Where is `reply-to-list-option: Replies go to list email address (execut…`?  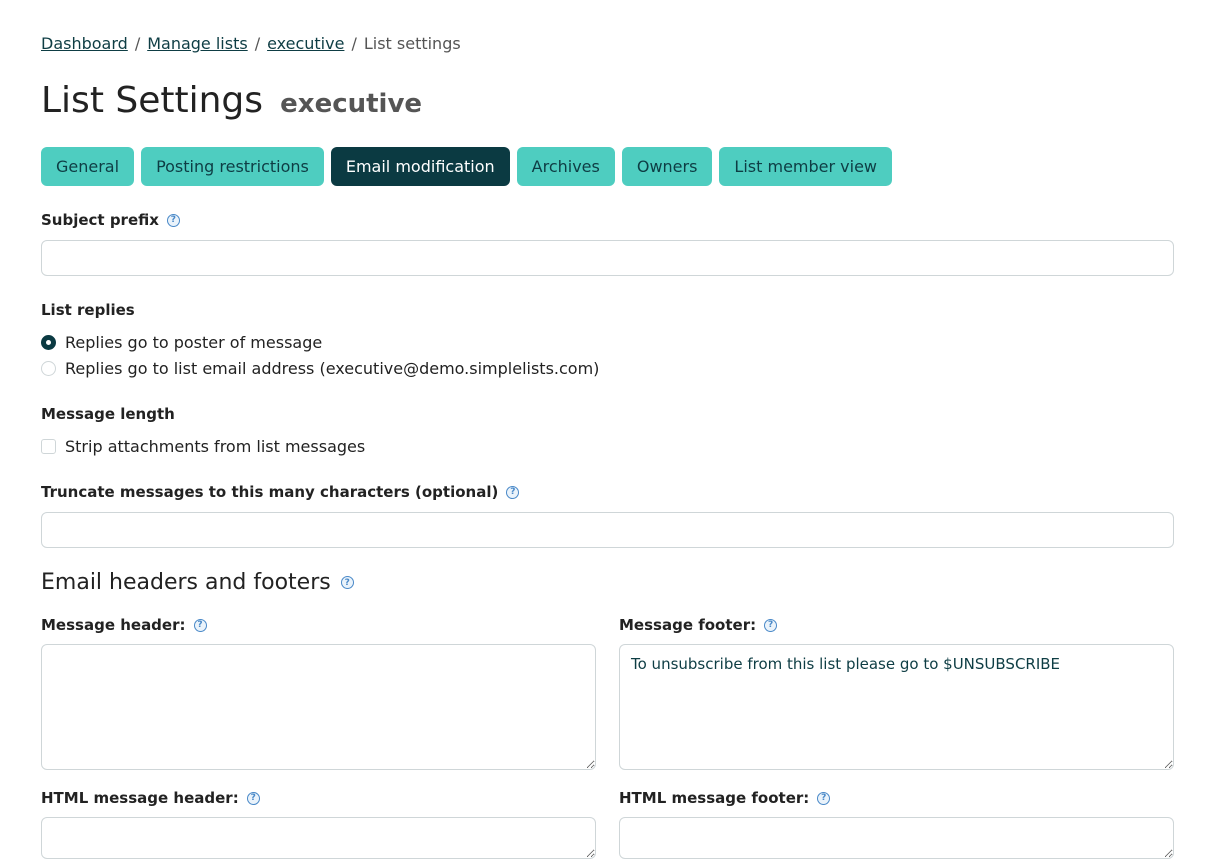
reply-to-list-option: Replies go to list email address (execut… is located at coordinates (320, 368).